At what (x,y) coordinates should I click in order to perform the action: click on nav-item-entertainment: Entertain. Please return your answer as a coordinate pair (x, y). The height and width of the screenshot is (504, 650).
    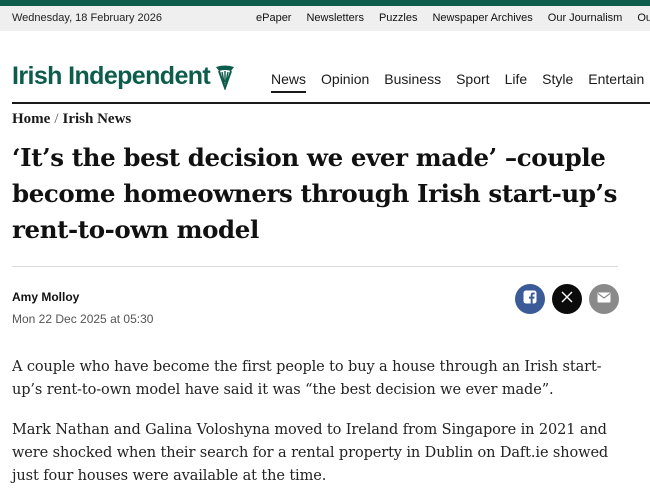
    Looking at the image, I should click on (616, 82).